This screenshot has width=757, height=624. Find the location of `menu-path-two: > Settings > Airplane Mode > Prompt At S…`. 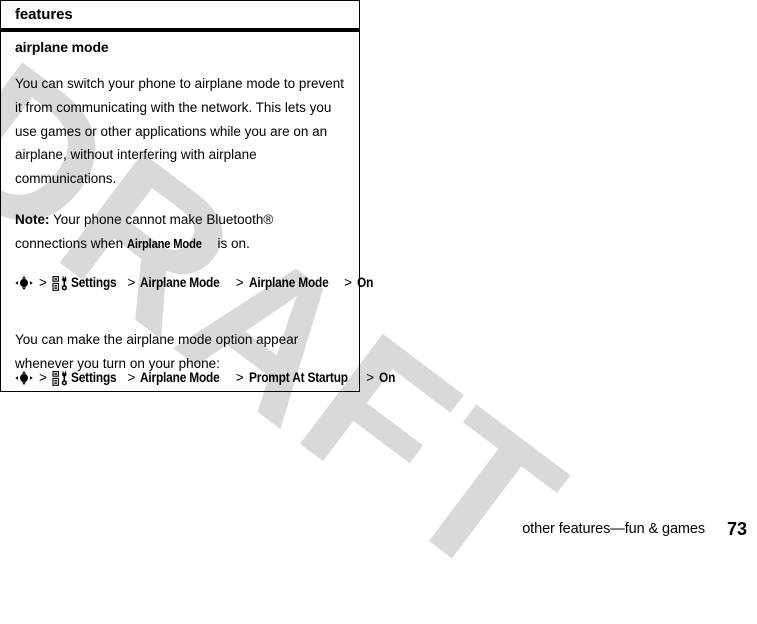

menu-path-two: > Settings > Airplane Mode > Prompt At S… is located at coordinates (205, 377).